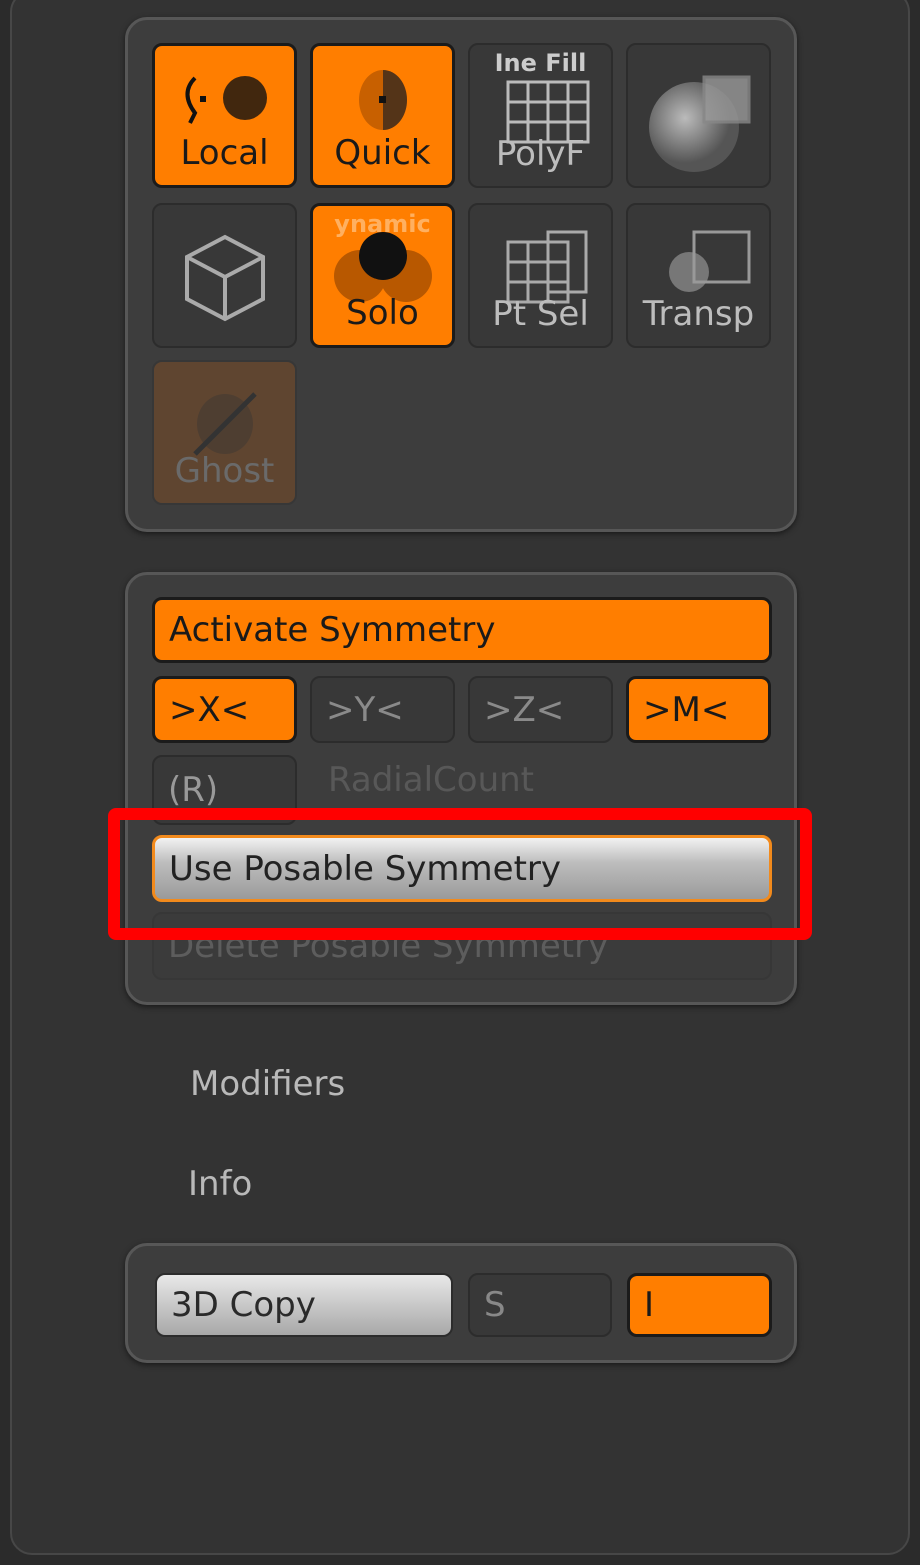  I want to click on button-sphere-grid, so click(698, 115).